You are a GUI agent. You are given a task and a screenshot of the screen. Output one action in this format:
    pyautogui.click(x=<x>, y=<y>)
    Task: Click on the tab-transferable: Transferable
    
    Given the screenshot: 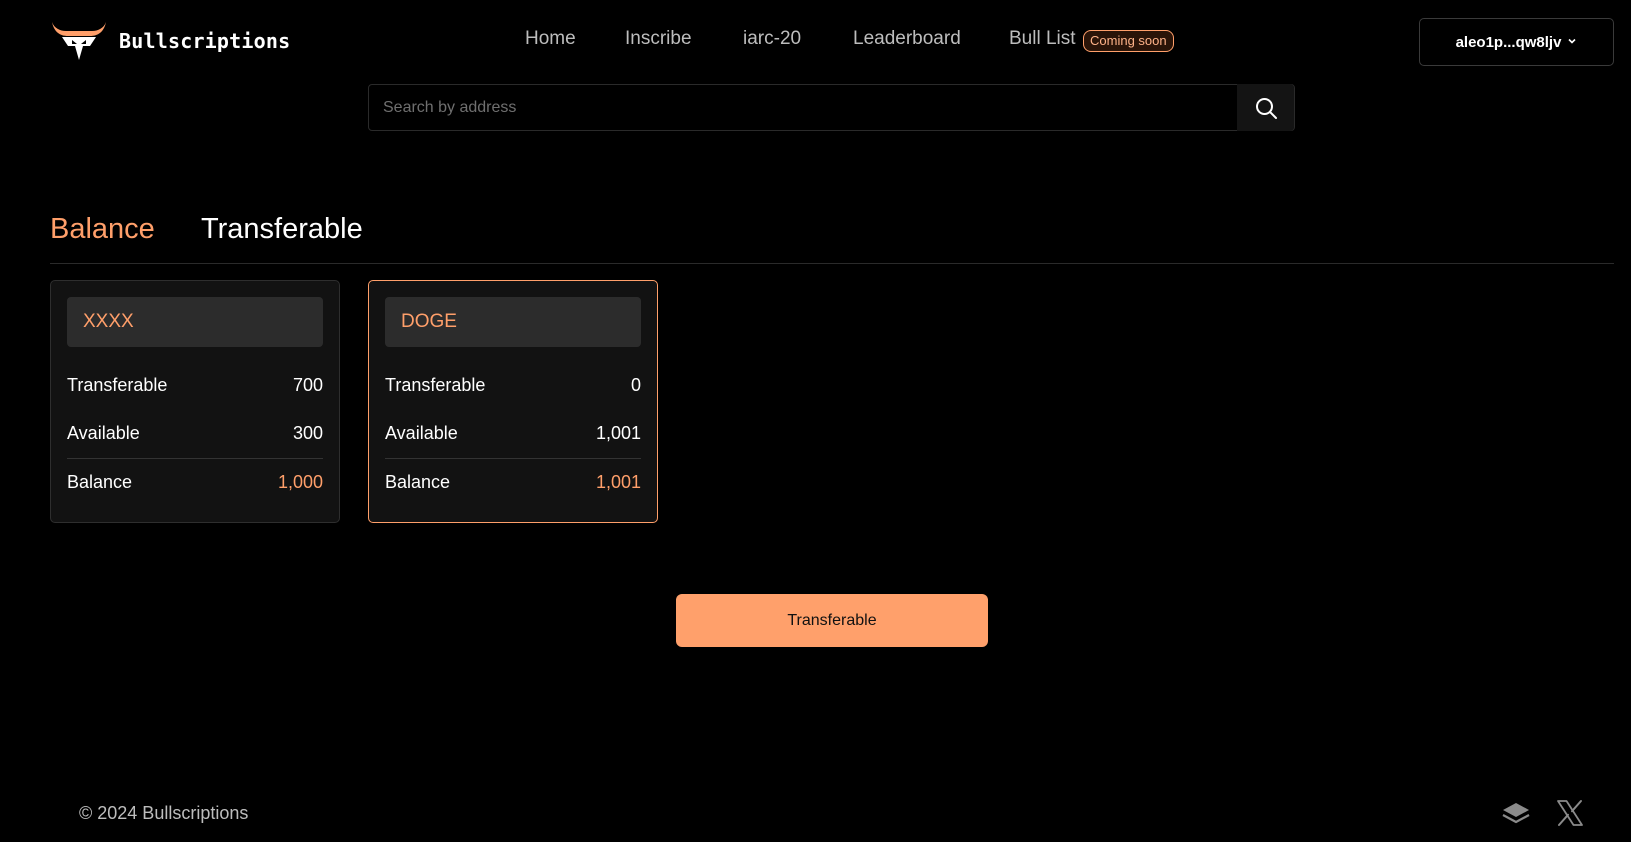 What is the action you would take?
    pyautogui.click(x=282, y=229)
    